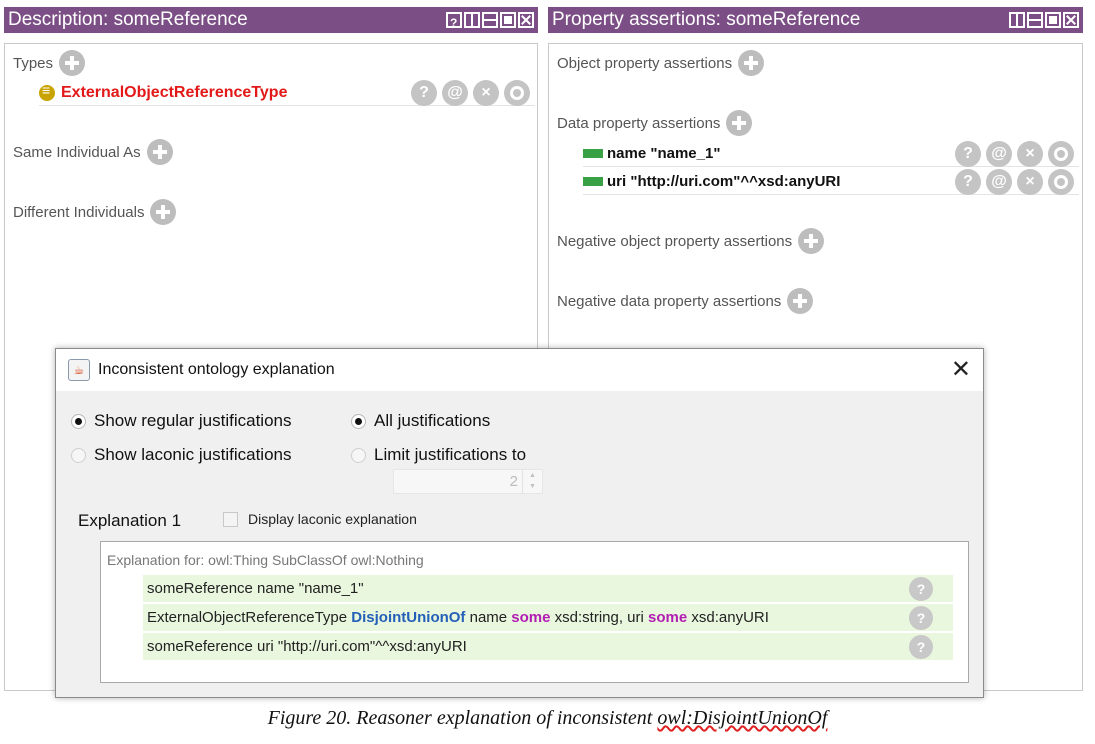  What do you see at coordinates (811, 241) in the screenshot?
I see `add-negative-object-property-button` at bounding box center [811, 241].